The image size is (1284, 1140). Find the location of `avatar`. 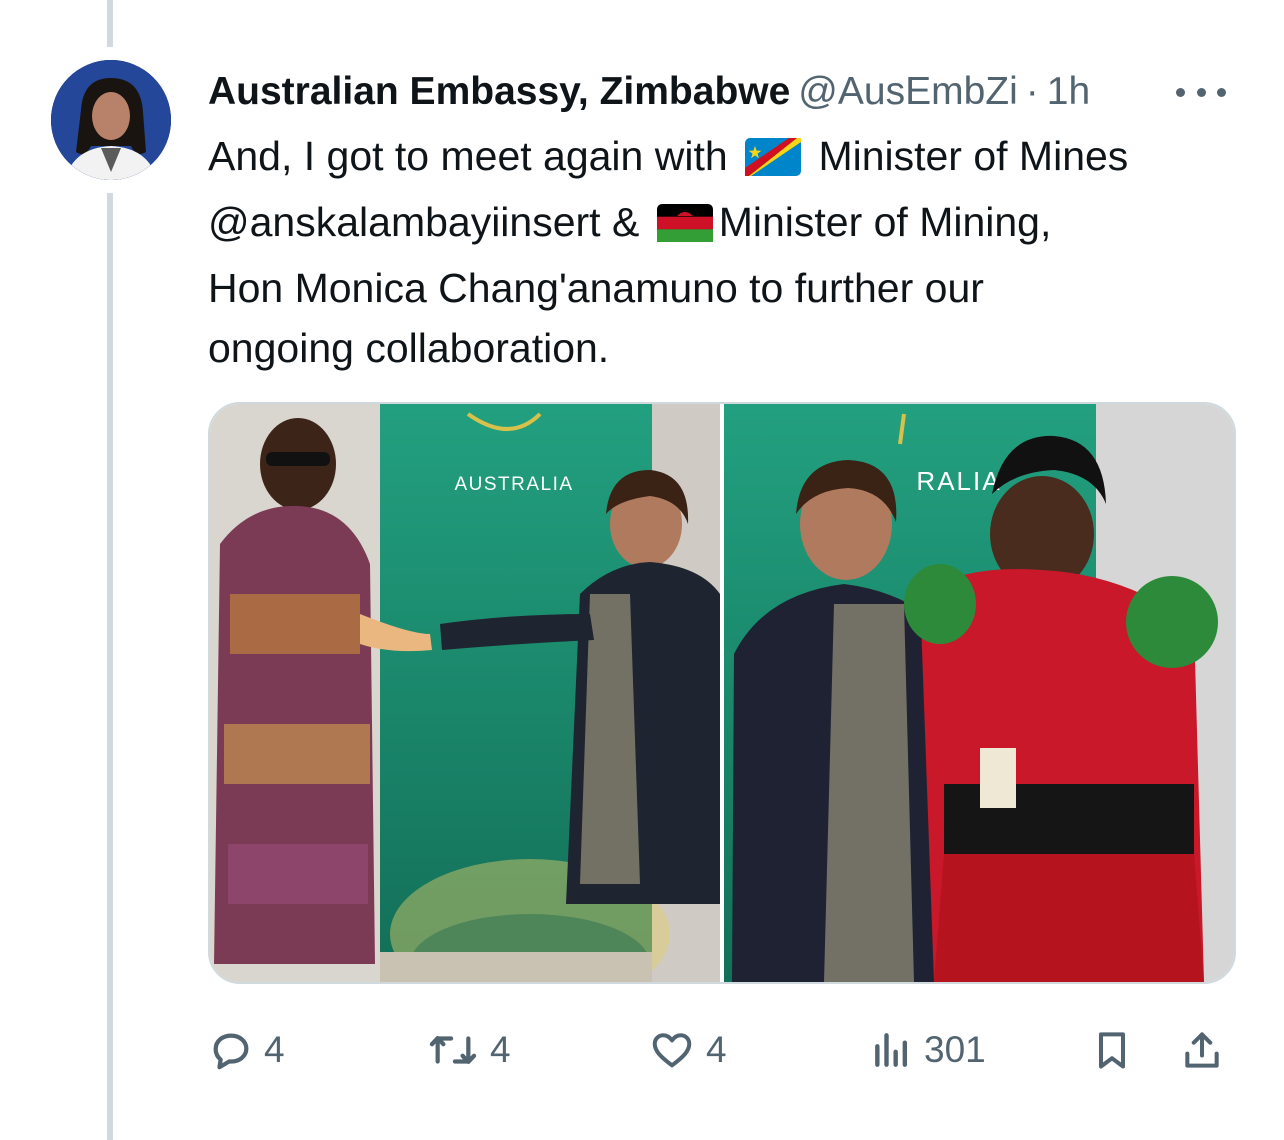

avatar is located at coordinates (111, 120).